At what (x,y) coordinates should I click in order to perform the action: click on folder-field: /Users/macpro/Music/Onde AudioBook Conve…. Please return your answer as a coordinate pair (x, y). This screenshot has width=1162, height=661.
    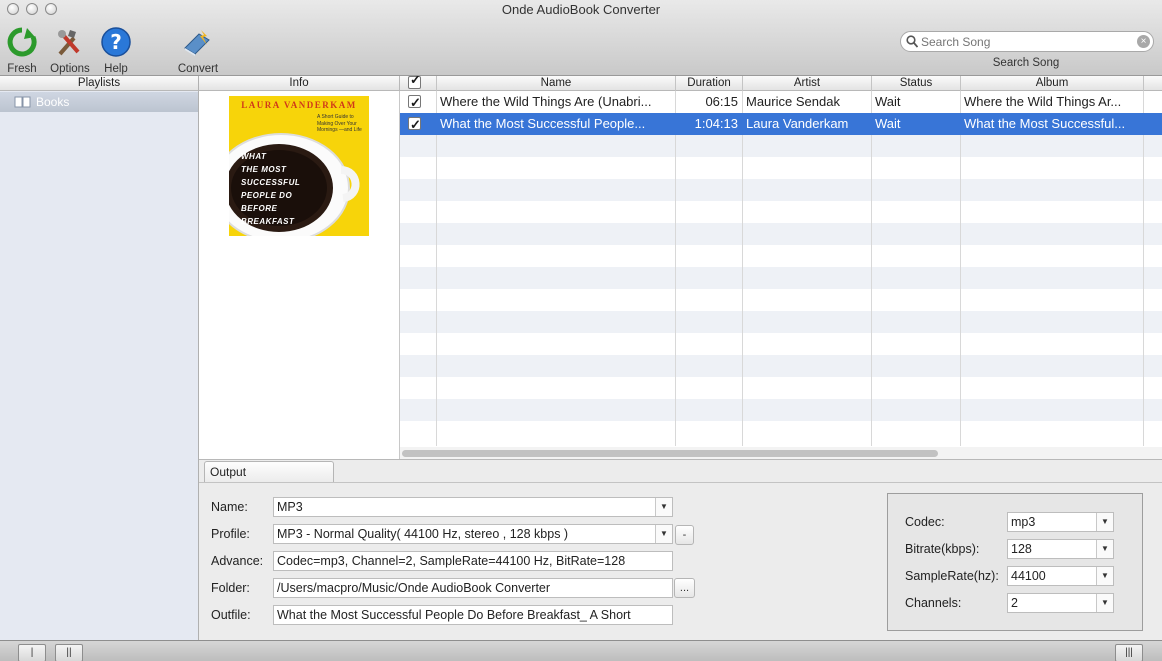
    Looking at the image, I should click on (473, 588).